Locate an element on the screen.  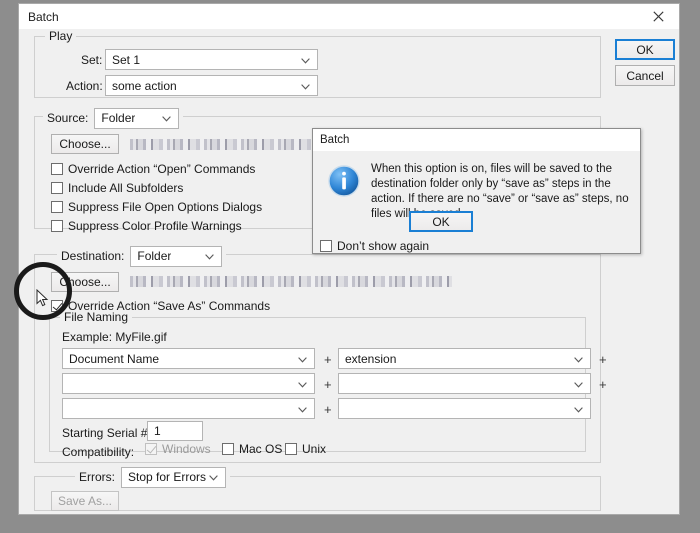
naming-field-0-left-value: Document Name is located at coordinates (114, 358).